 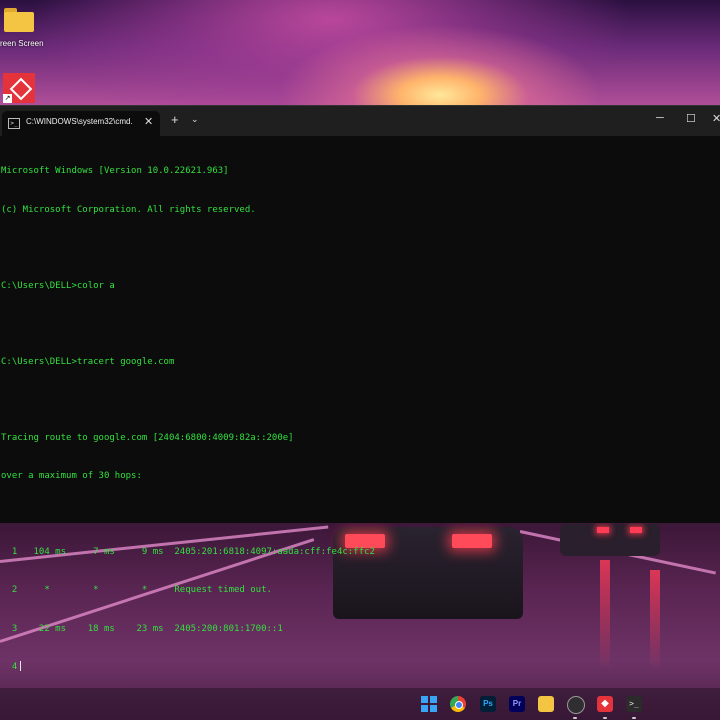 I want to click on tab-close-button: ✕, so click(x=148, y=121).